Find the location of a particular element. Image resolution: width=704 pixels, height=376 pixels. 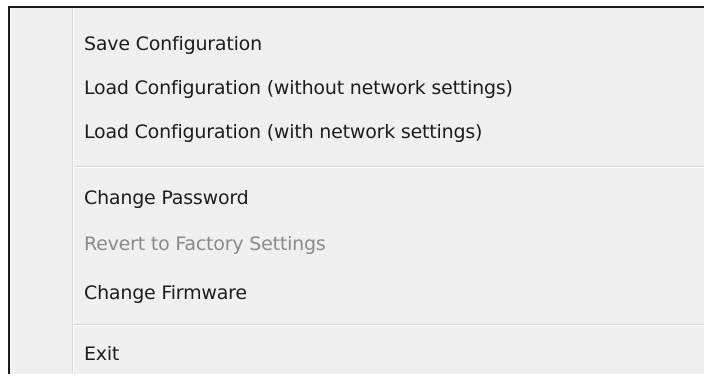

menu-item-save-configuration: Save Configuration is located at coordinates (357, 44).